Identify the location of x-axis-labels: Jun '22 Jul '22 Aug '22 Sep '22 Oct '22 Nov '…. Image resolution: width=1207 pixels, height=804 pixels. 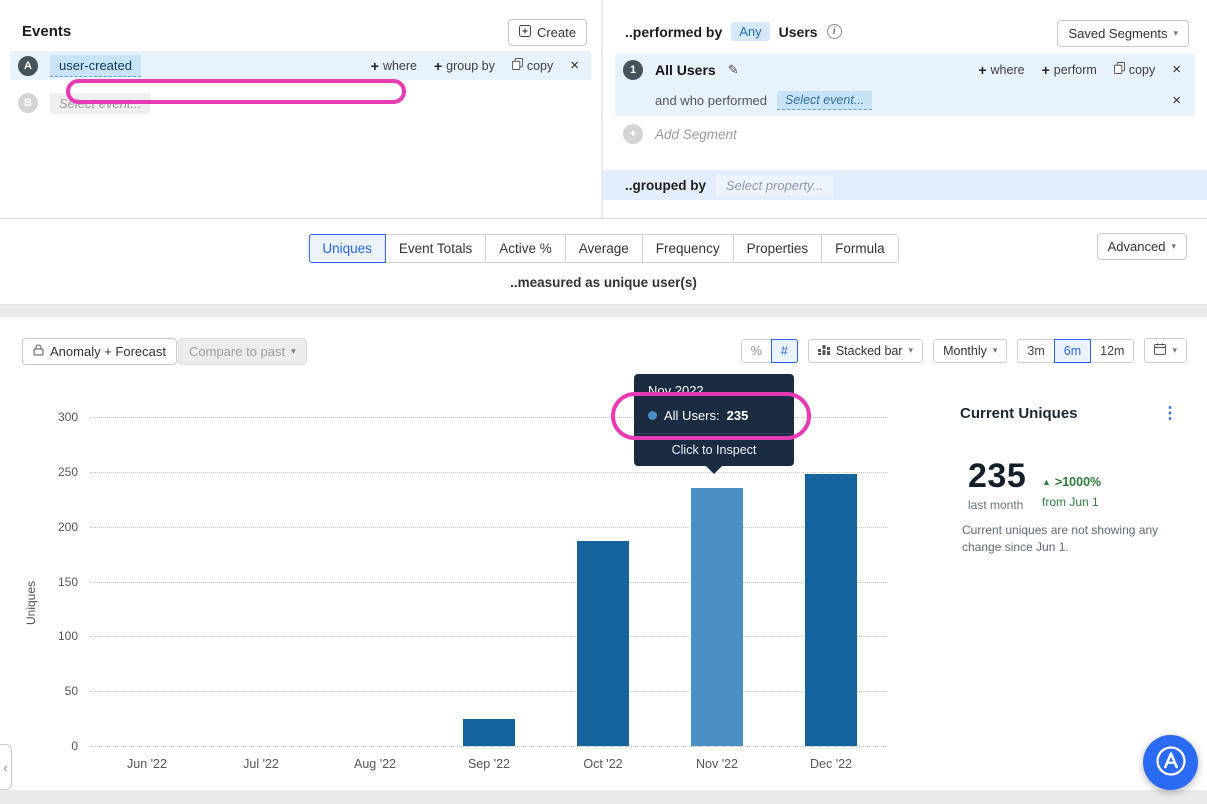
(489, 766).